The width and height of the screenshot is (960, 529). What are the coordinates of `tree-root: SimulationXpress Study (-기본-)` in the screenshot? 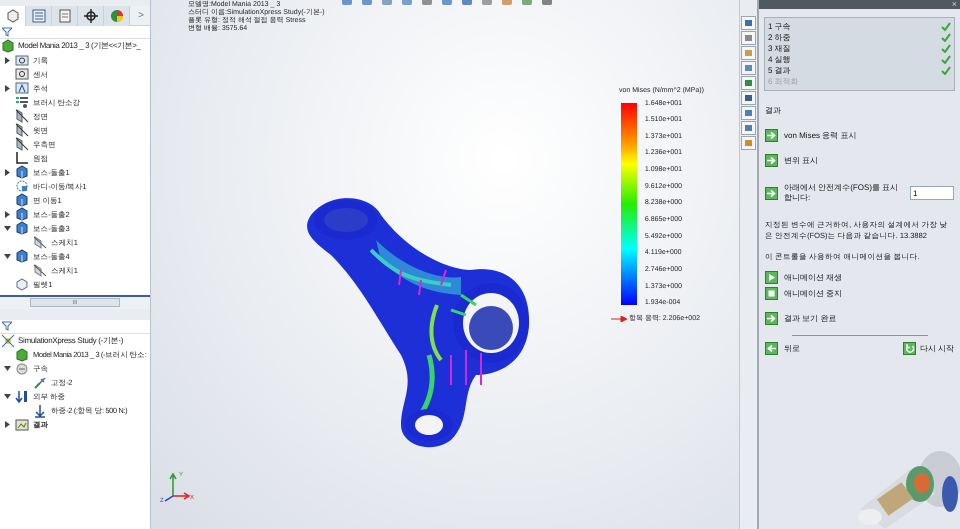 It's located at (71, 340).